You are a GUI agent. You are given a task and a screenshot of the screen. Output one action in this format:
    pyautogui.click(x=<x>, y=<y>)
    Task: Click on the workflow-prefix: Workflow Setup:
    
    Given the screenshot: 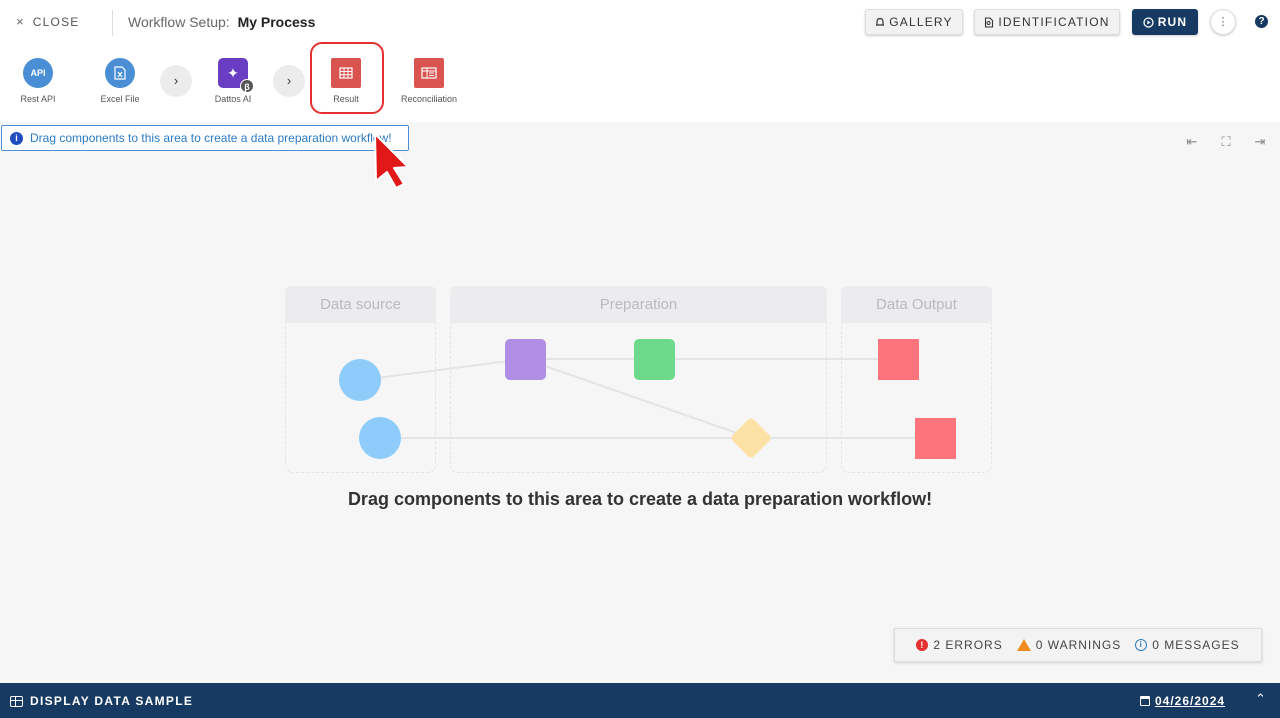 What is the action you would take?
    pyautogui.click(x=179, y=22)
    